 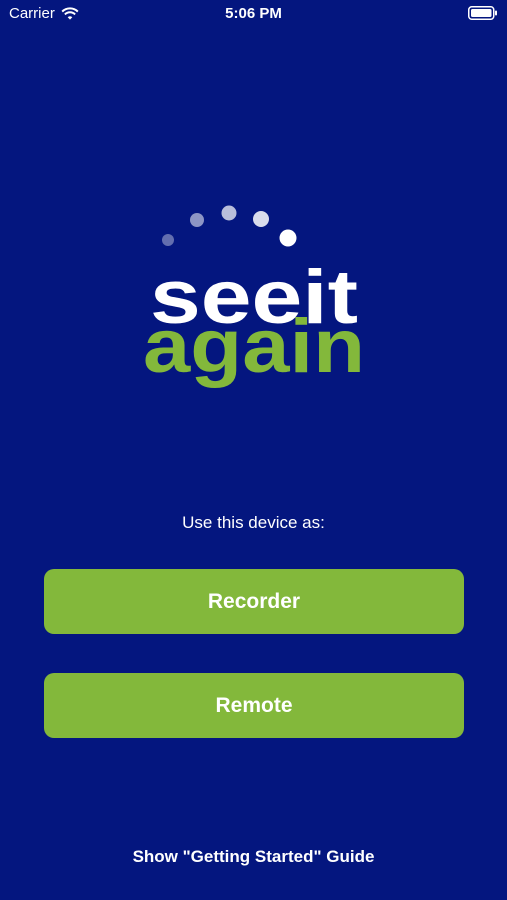 What do you see at coordinates (254, 346) in the screenshot?
I see `logo-text-again: again` at bounding box center [254, 346].